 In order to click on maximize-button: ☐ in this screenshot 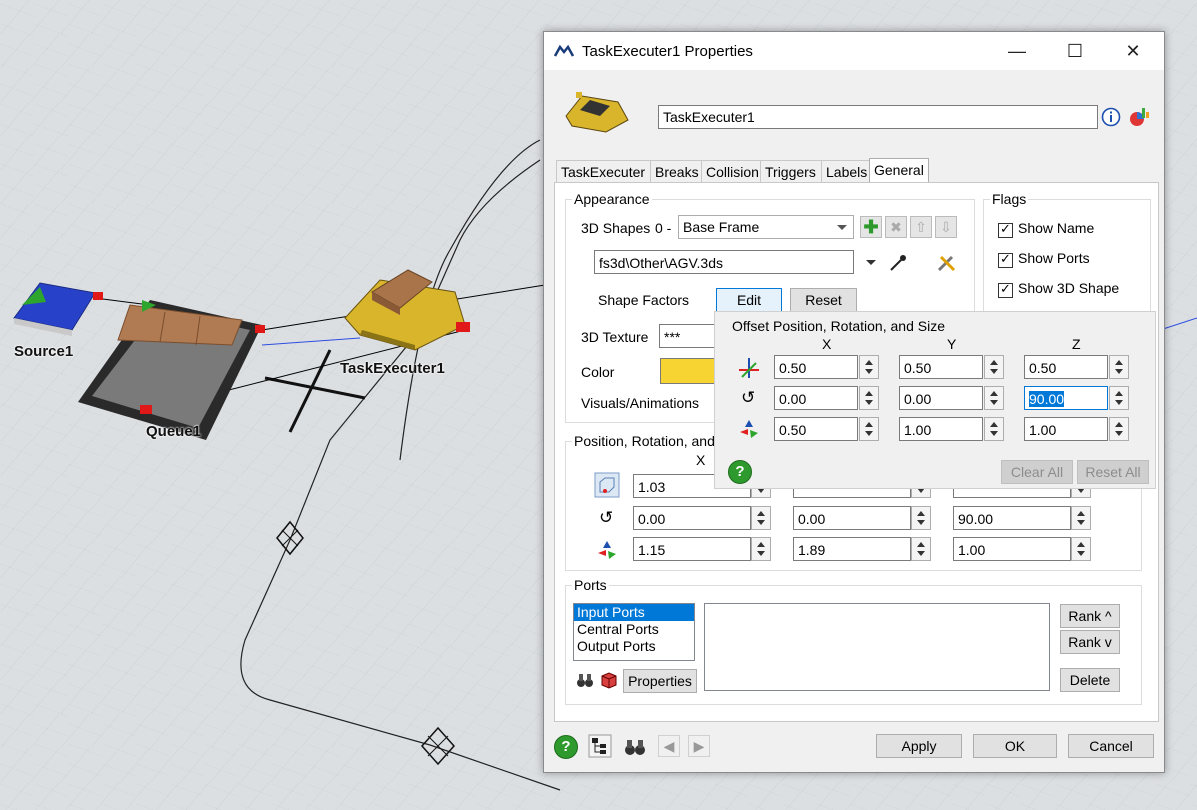, I will do `click(1075, 51)`.